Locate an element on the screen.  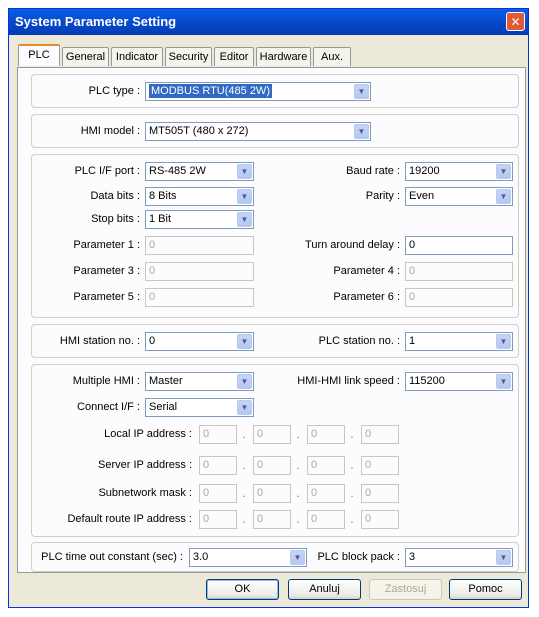
parameter3-input: 0 is located at coordinates (199, 271).